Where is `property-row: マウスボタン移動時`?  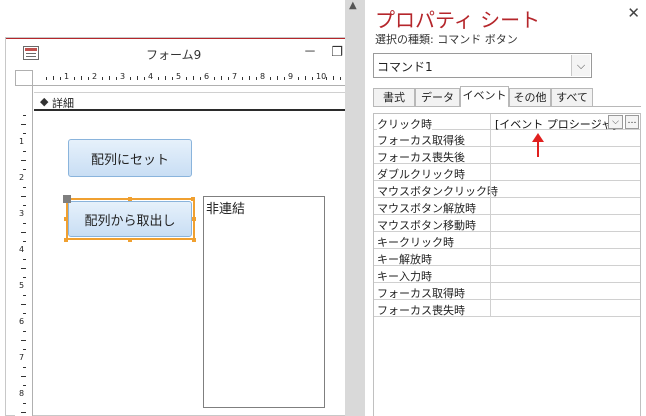 property-row: マウスボタン移動時 is located at coordinates (507, 223).